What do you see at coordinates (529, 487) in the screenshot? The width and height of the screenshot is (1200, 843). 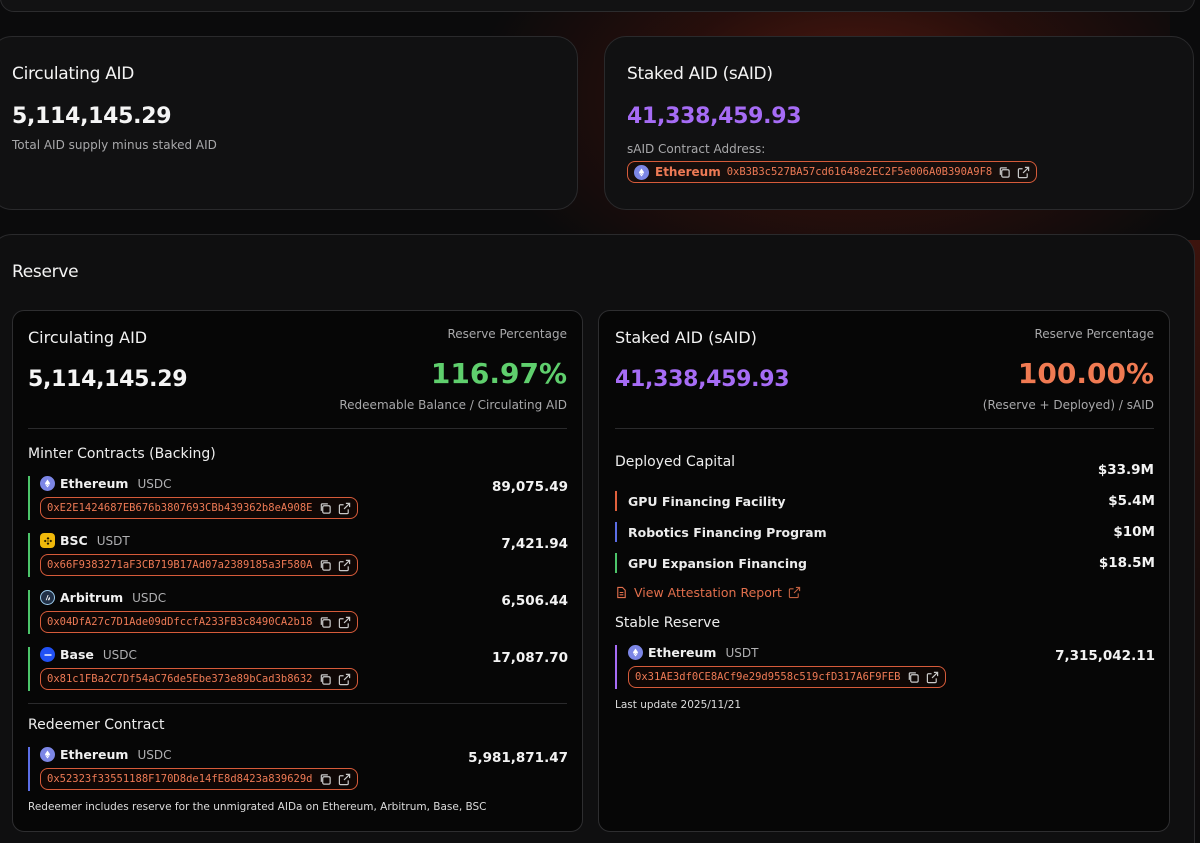 I see `minter-balance: 89,075.49` at bounding box center [529, 487].